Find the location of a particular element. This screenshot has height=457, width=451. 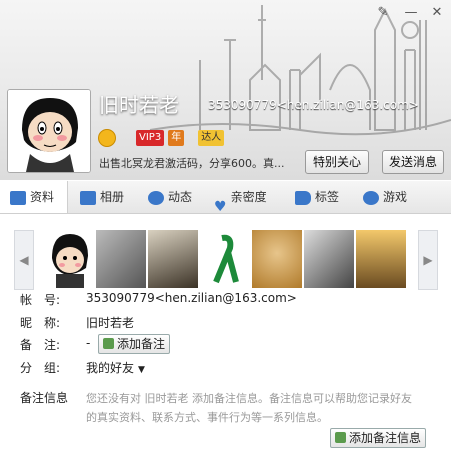

badge-row: VIP3 年 达人 is located at coordinates (161, 138).